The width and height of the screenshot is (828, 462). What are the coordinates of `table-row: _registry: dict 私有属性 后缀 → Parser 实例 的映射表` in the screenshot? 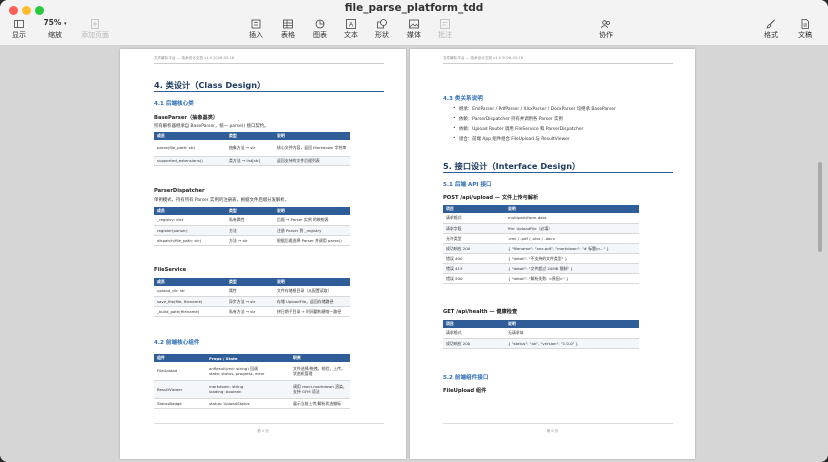 It's located at (252, 220).